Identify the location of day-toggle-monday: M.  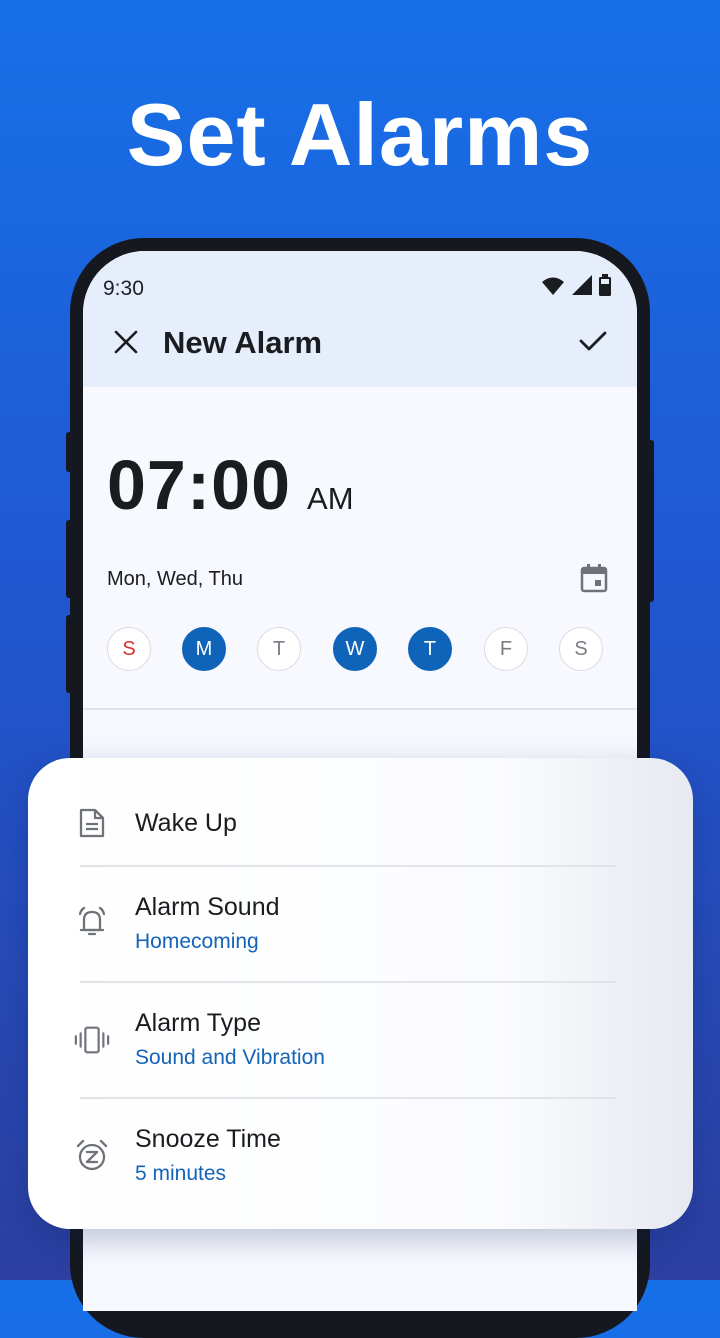
(204, 649).